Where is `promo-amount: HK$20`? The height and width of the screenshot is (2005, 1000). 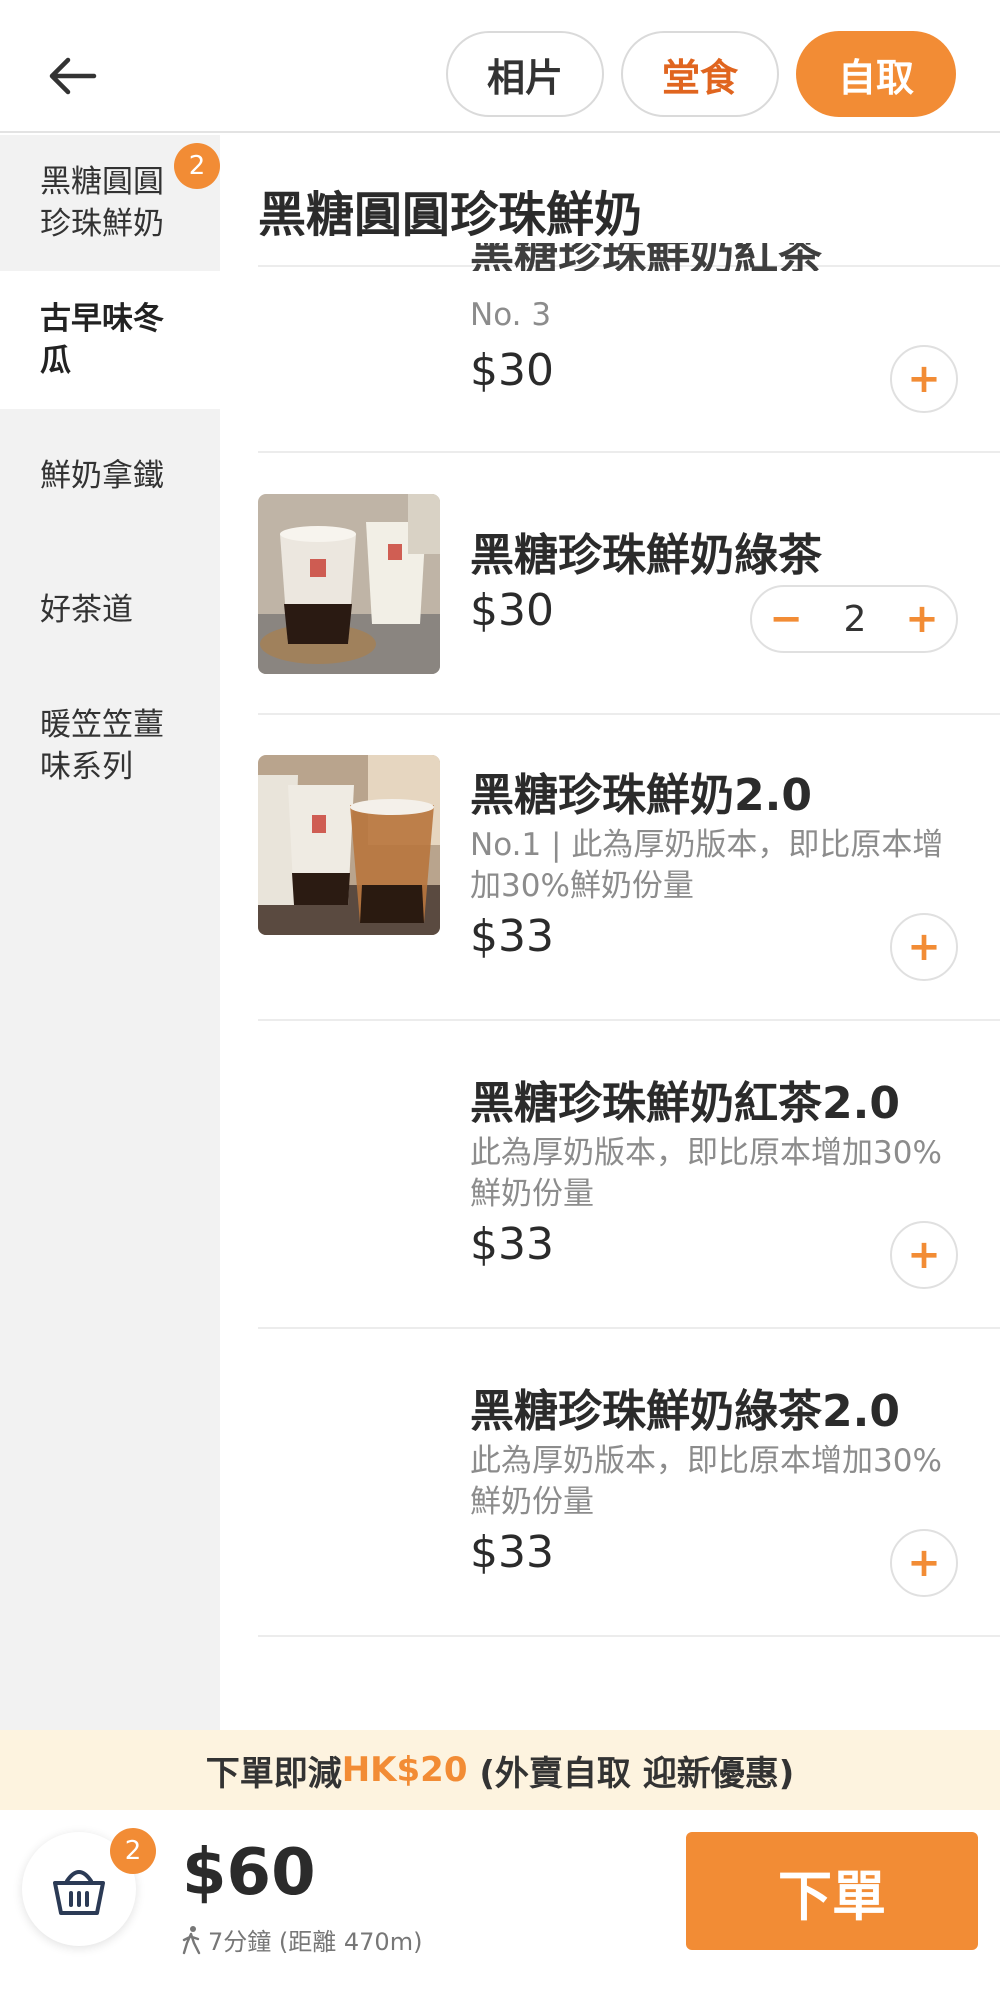 promo-amount: HK$20 is located at coordinates (404, 1770).